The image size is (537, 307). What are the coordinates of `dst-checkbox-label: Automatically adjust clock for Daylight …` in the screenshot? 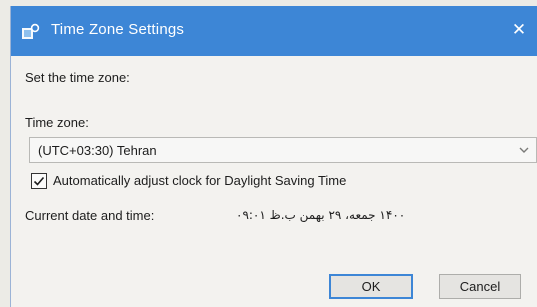 It's located at (199, 180).